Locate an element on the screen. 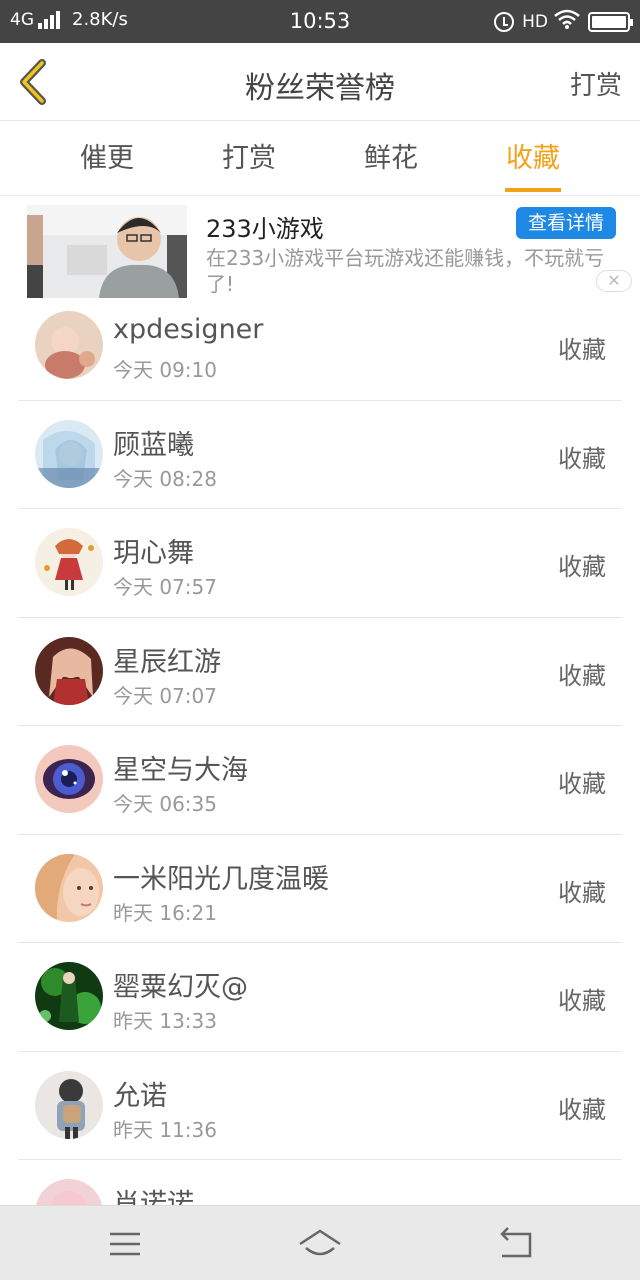 This screenshot has width=640, height=1280. timestamp: 今天 09:10 is located at coordinates (165, 370).